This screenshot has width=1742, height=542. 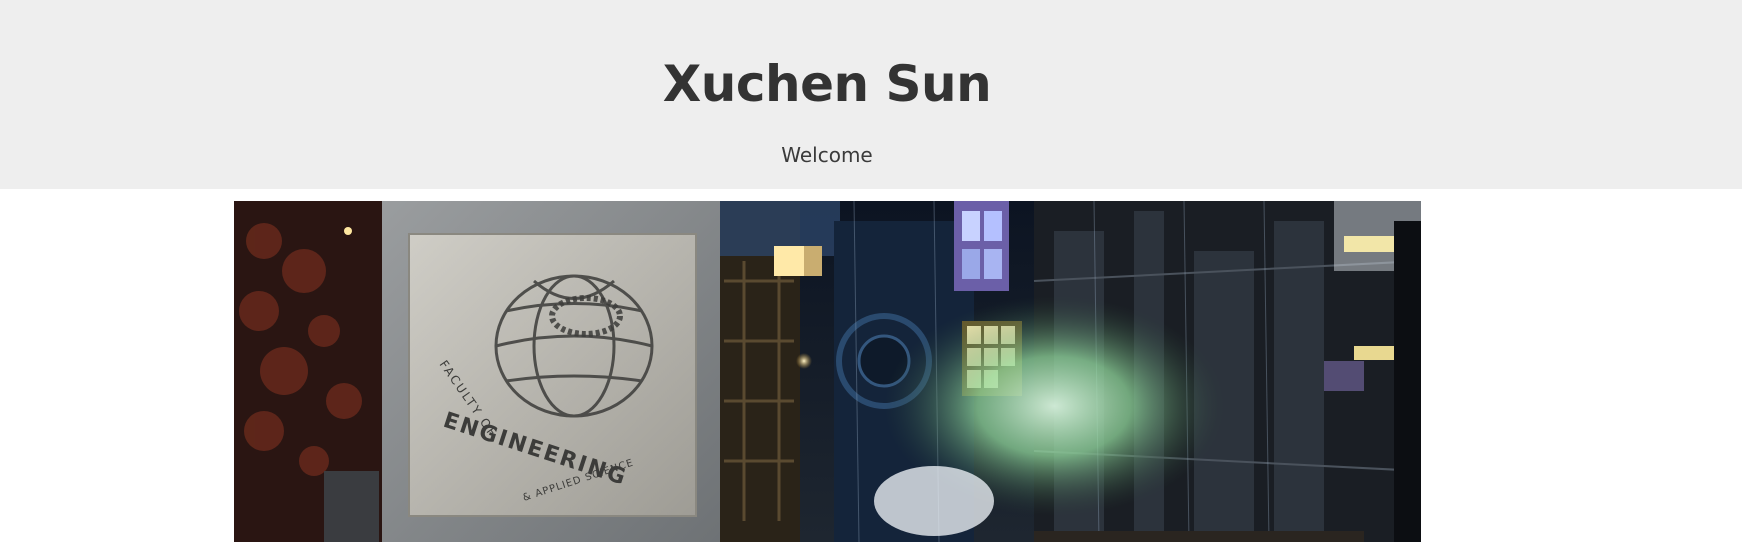 What do you see at coordinates (827, 84) in the screenshot?
I see `site-title: Xuchen Sun` at bounding box center [827, 84].